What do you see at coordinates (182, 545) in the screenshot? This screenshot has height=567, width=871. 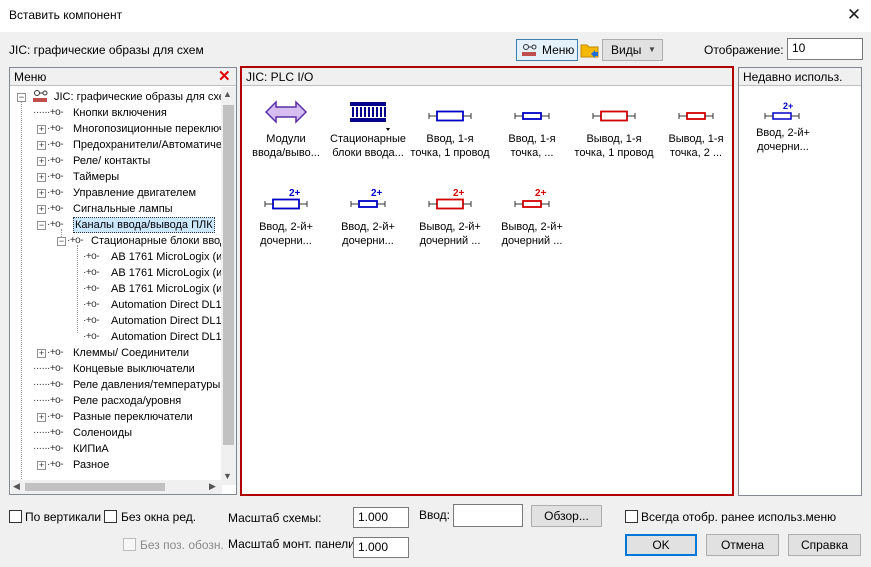 I see `no-pos-label: Без поз. обозн.` at bounding box center [182, 545].